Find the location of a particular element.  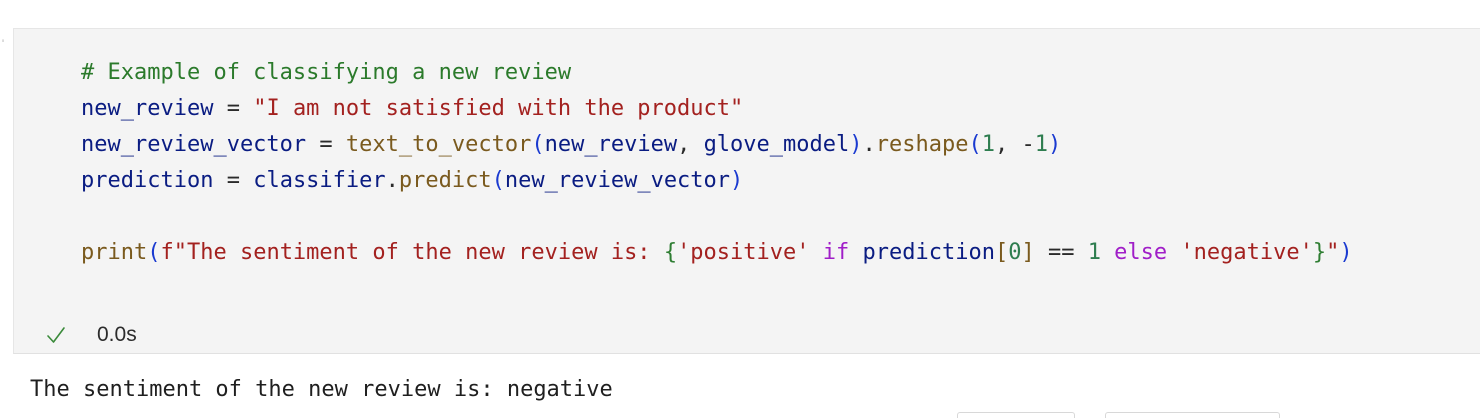

code-token: else is located at coordinates (1140, 252).